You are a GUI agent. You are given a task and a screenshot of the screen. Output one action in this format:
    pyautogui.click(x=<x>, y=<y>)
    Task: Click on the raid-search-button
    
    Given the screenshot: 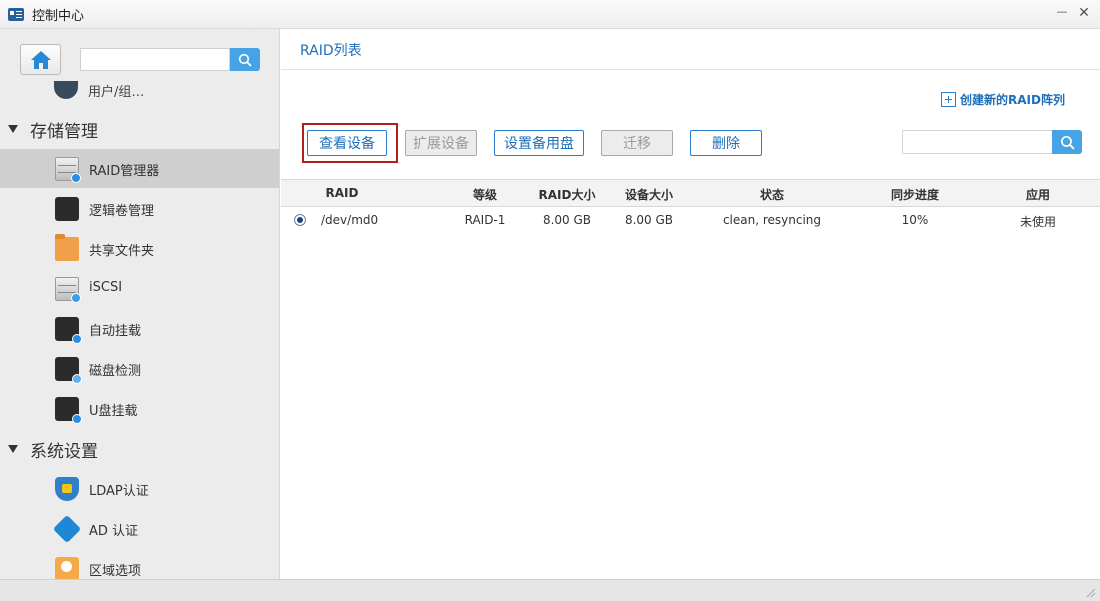 What is the action you would take?
    pyautogui.click(x=1067, y=142)
    